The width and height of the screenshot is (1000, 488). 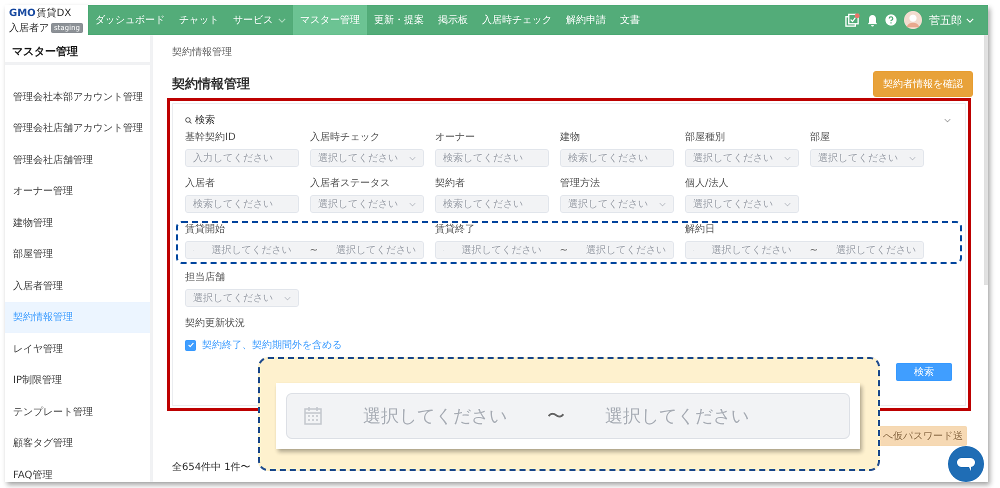 What do you see at coordinates (77, 348) in the screenshot?
I see `sidebar-item: レイヤ管理` at bounding box center [77, 348].